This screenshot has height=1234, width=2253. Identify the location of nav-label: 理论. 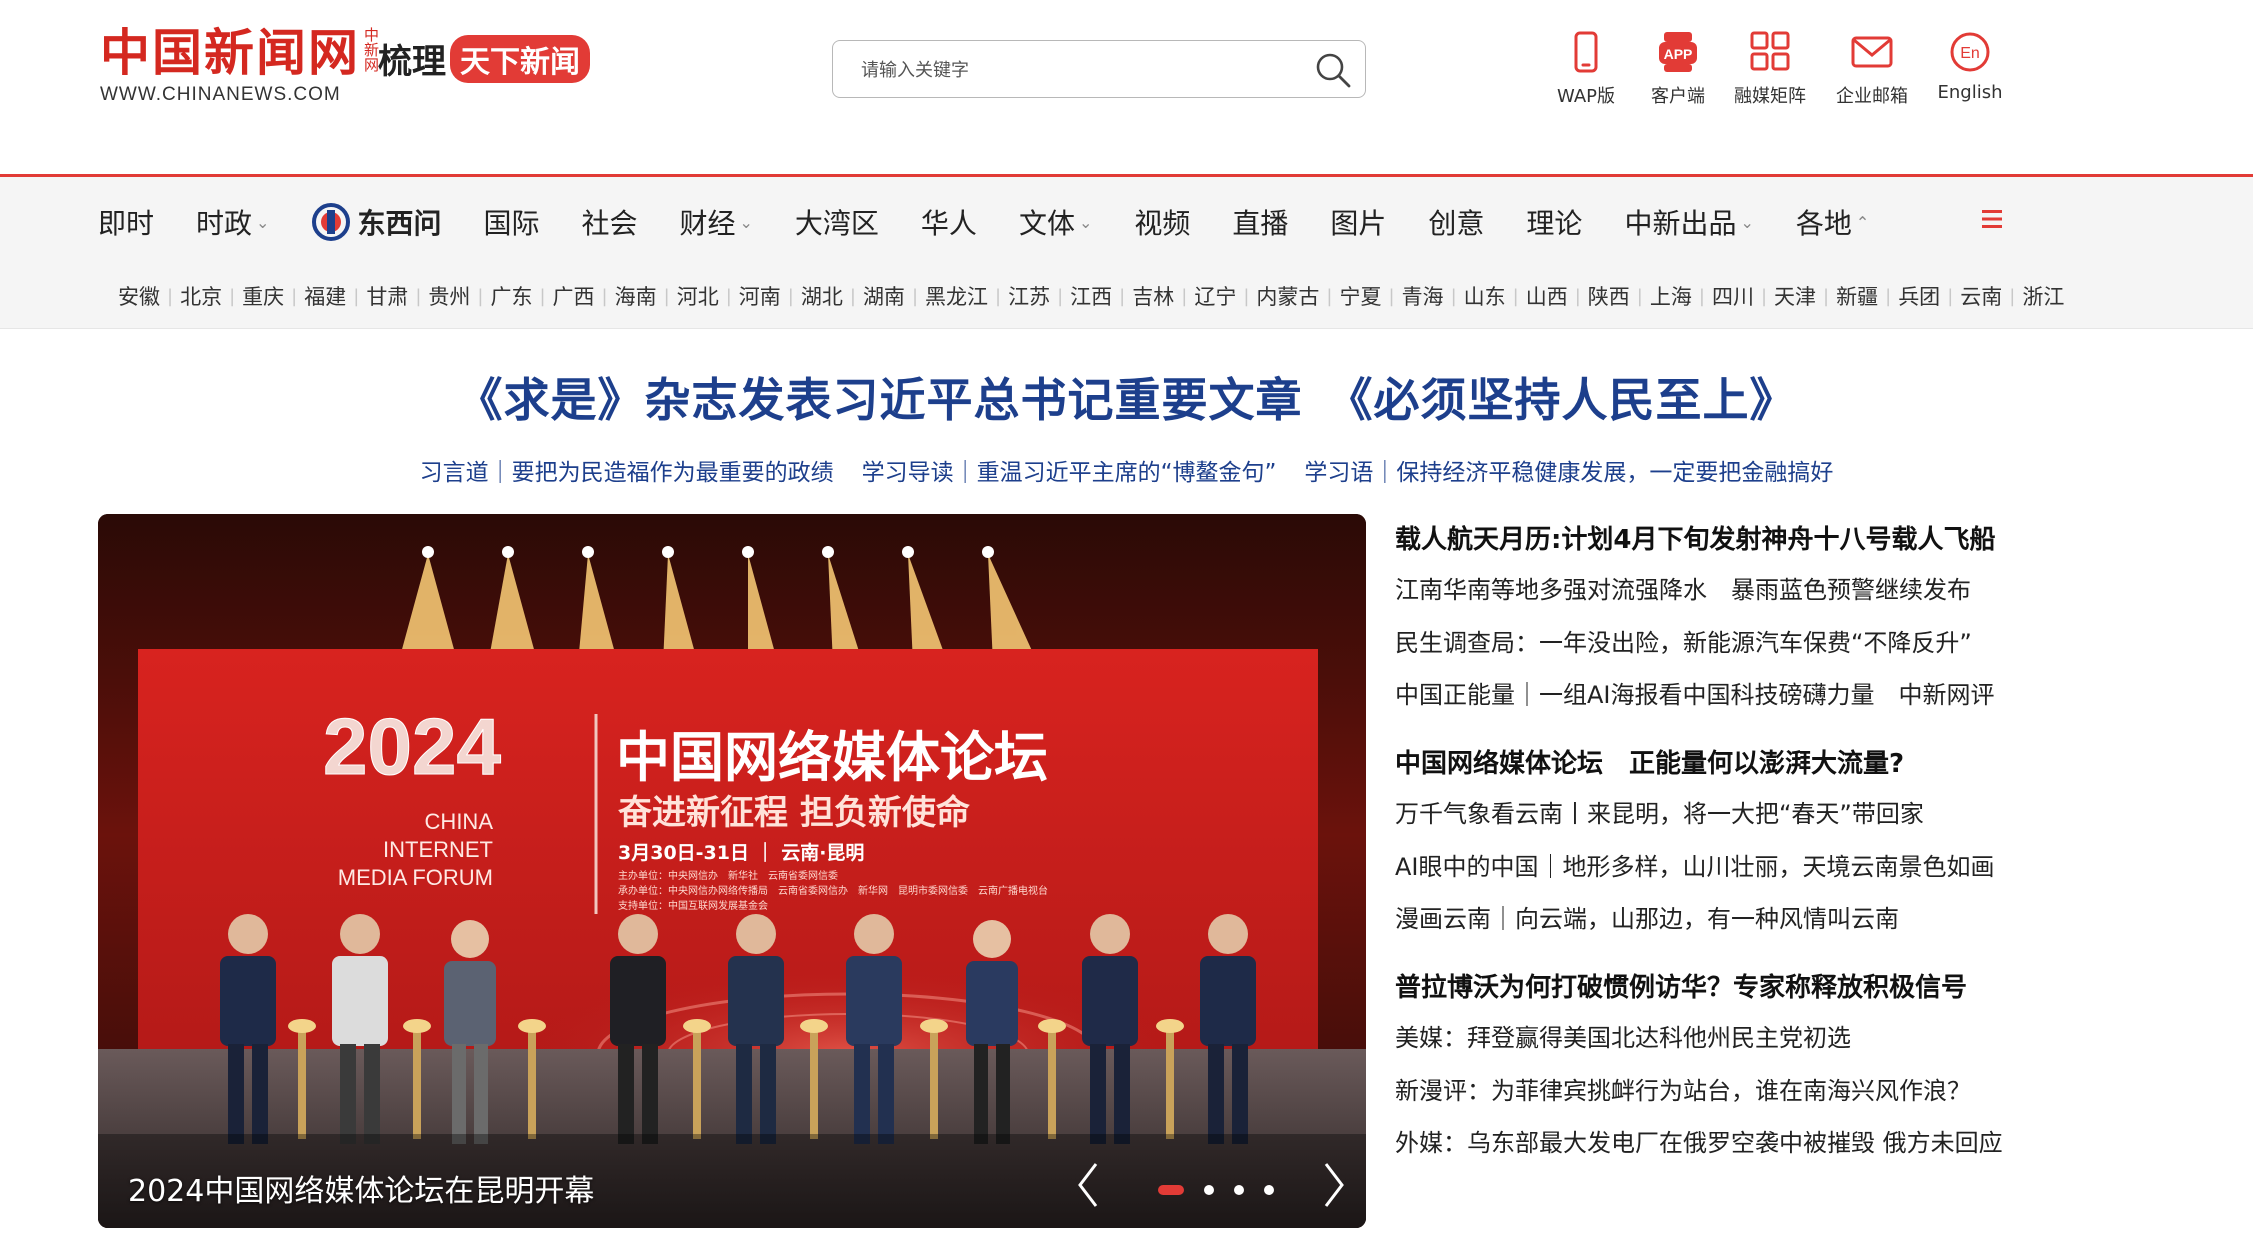
(1554, 223).